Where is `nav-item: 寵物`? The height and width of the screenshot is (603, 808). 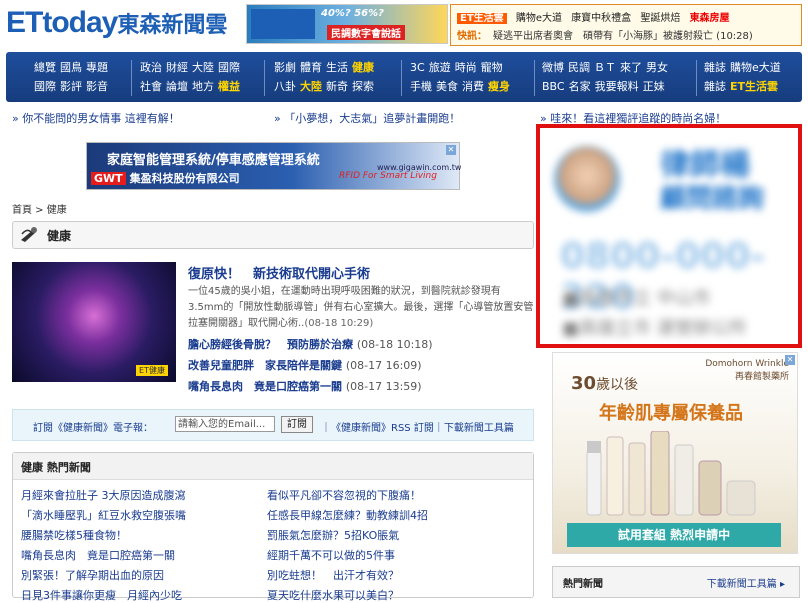 nav-item: 寵物 is located at coordinates (492, 67).